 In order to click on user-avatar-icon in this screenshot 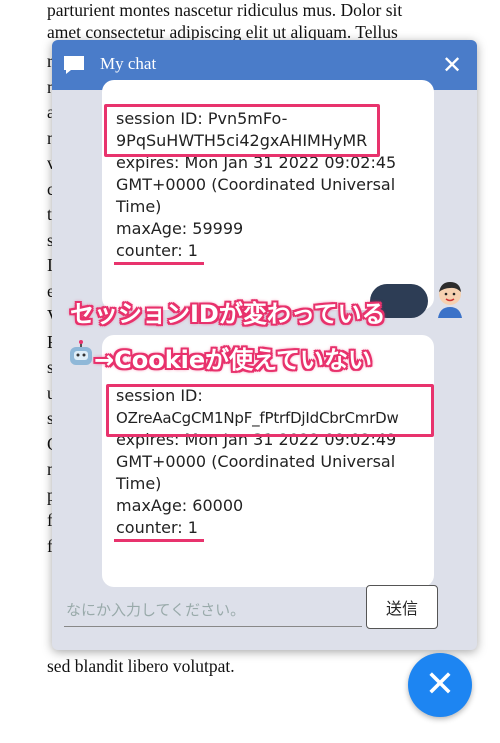, I will do `click(450, 300)`.